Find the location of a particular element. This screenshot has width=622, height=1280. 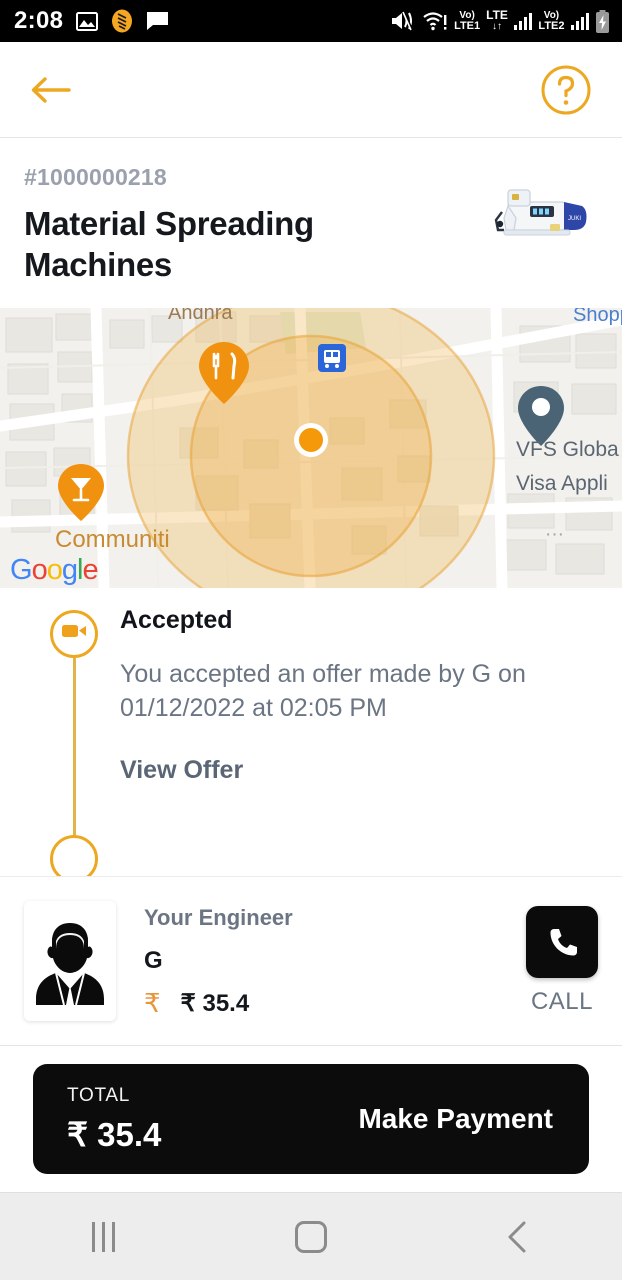

recents-icon is located at coordinates (104, 1236).